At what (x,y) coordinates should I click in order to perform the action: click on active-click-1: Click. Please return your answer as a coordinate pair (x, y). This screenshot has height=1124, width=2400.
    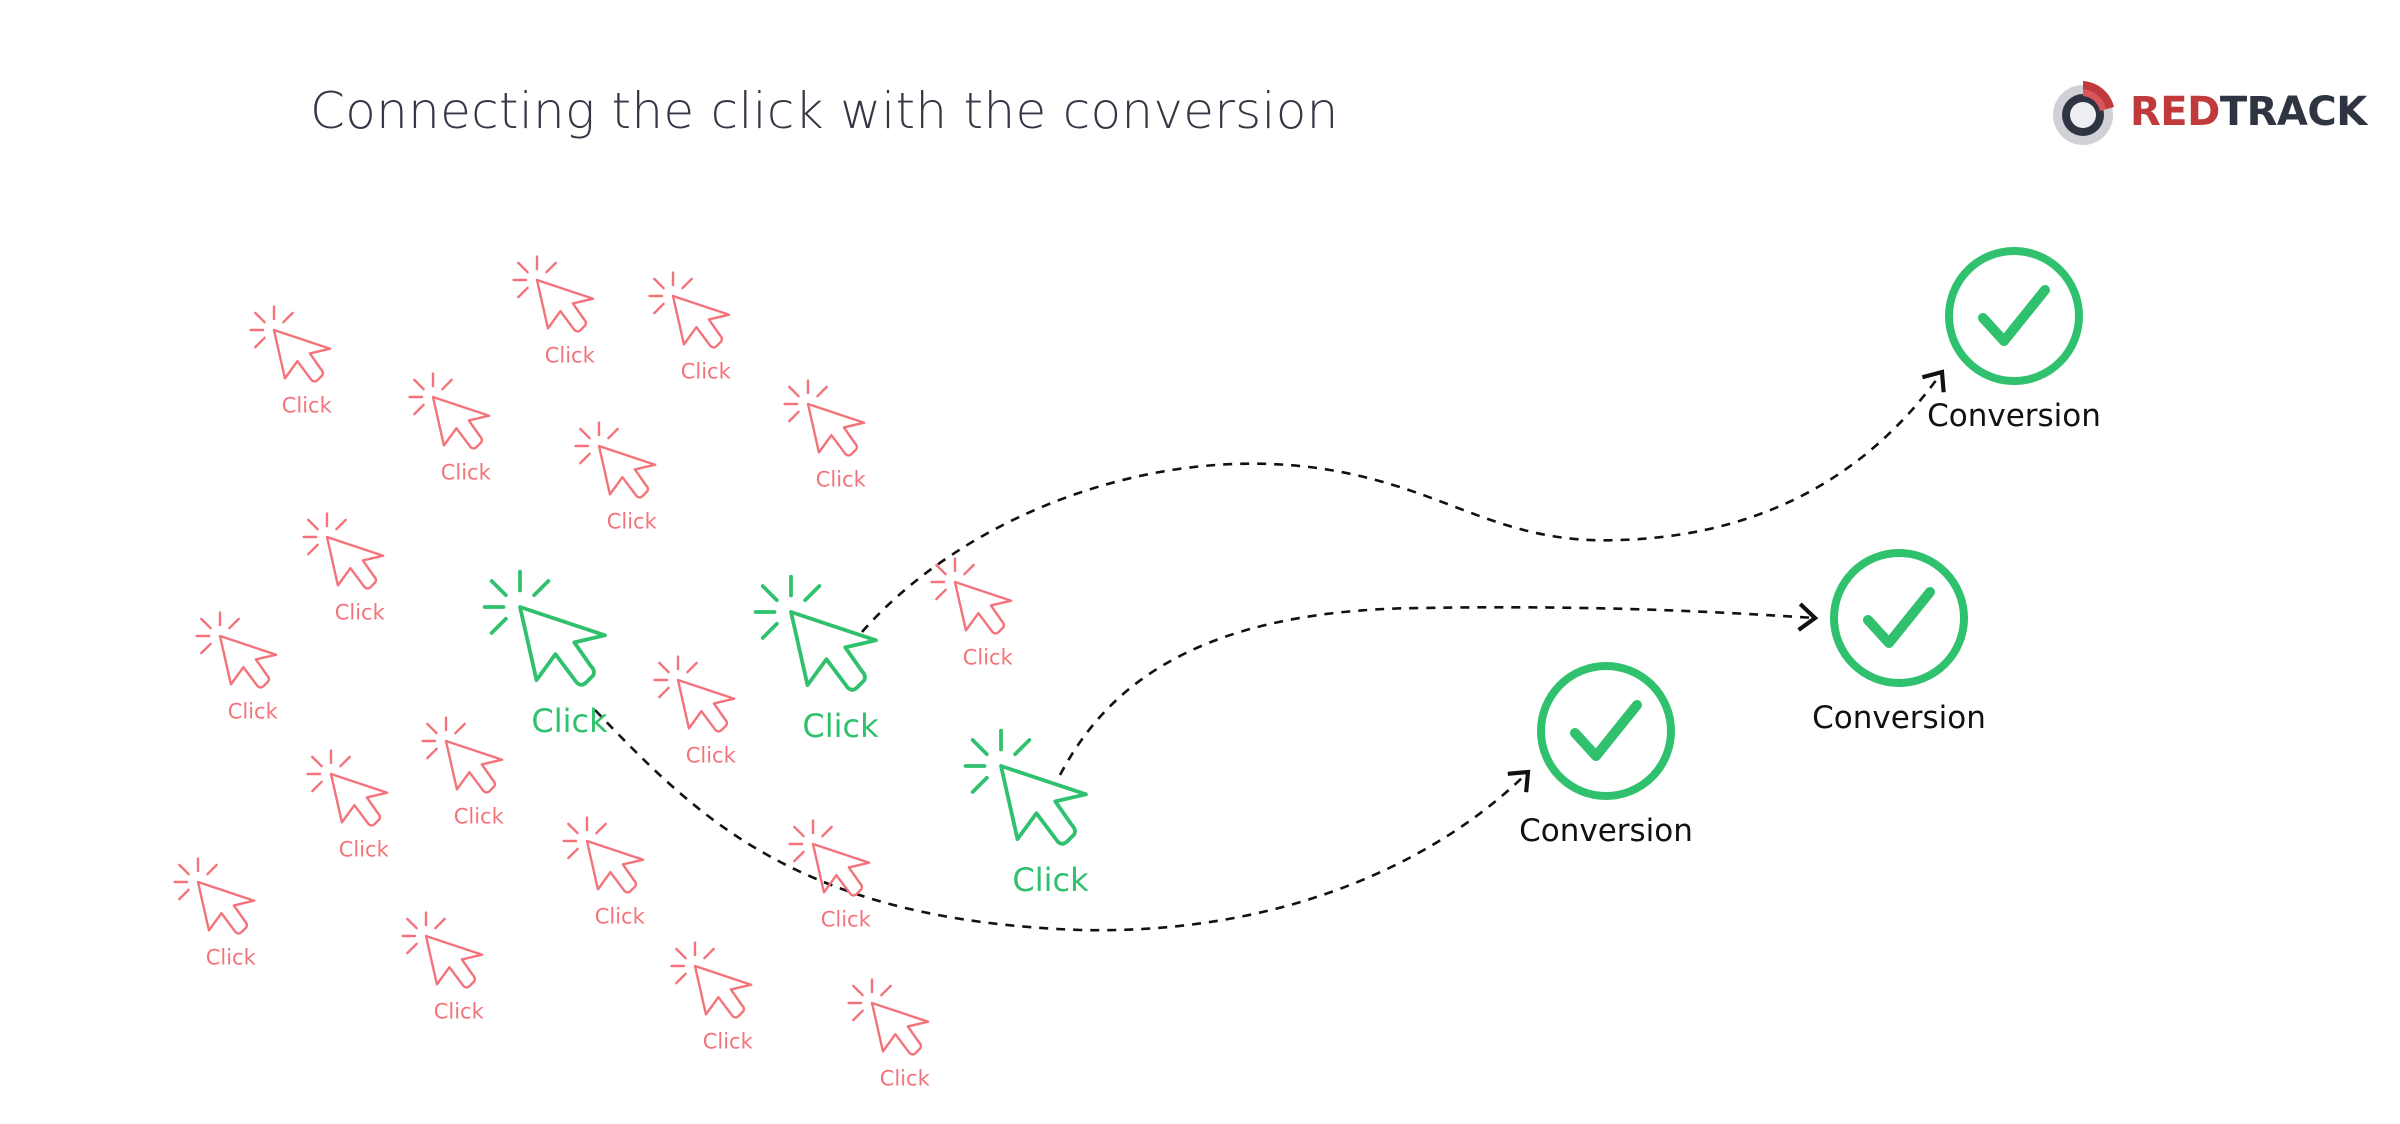
    Looking at the image, I should click on (545, 654).